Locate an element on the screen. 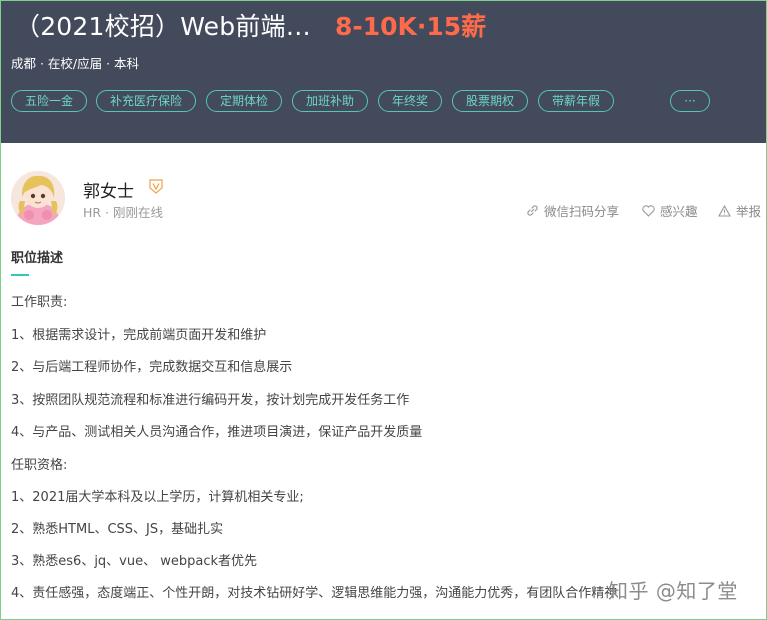  description-line: 工作职责: is located at coordinates (39, 302).